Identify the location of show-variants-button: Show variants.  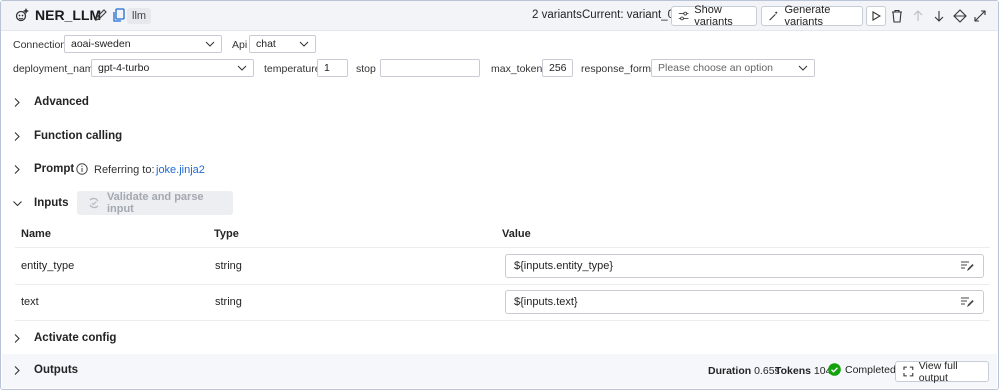
(714, 16).